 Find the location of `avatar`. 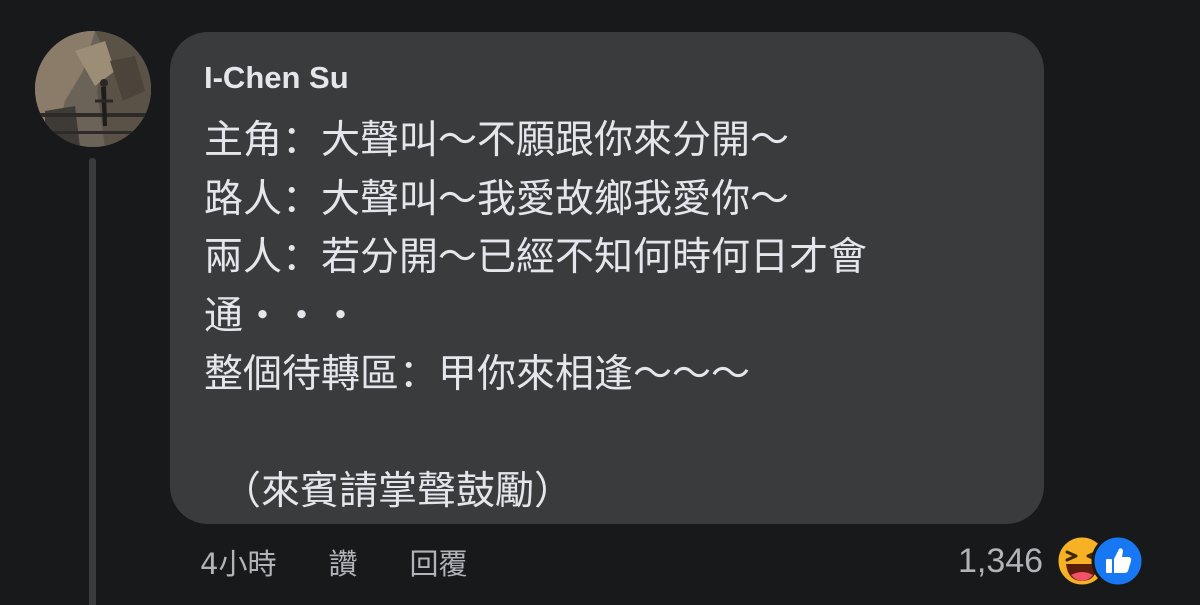

avatar is located at coordinates (93, 89).